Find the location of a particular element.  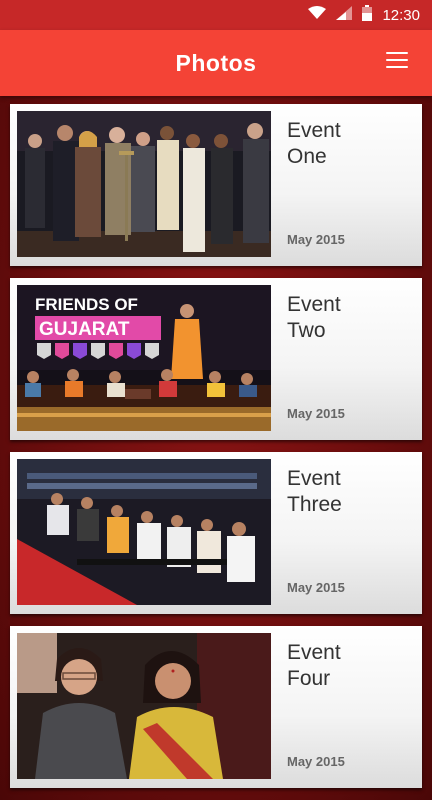

event-banner-text: GUJARAT is located at coordinates (84, 329).